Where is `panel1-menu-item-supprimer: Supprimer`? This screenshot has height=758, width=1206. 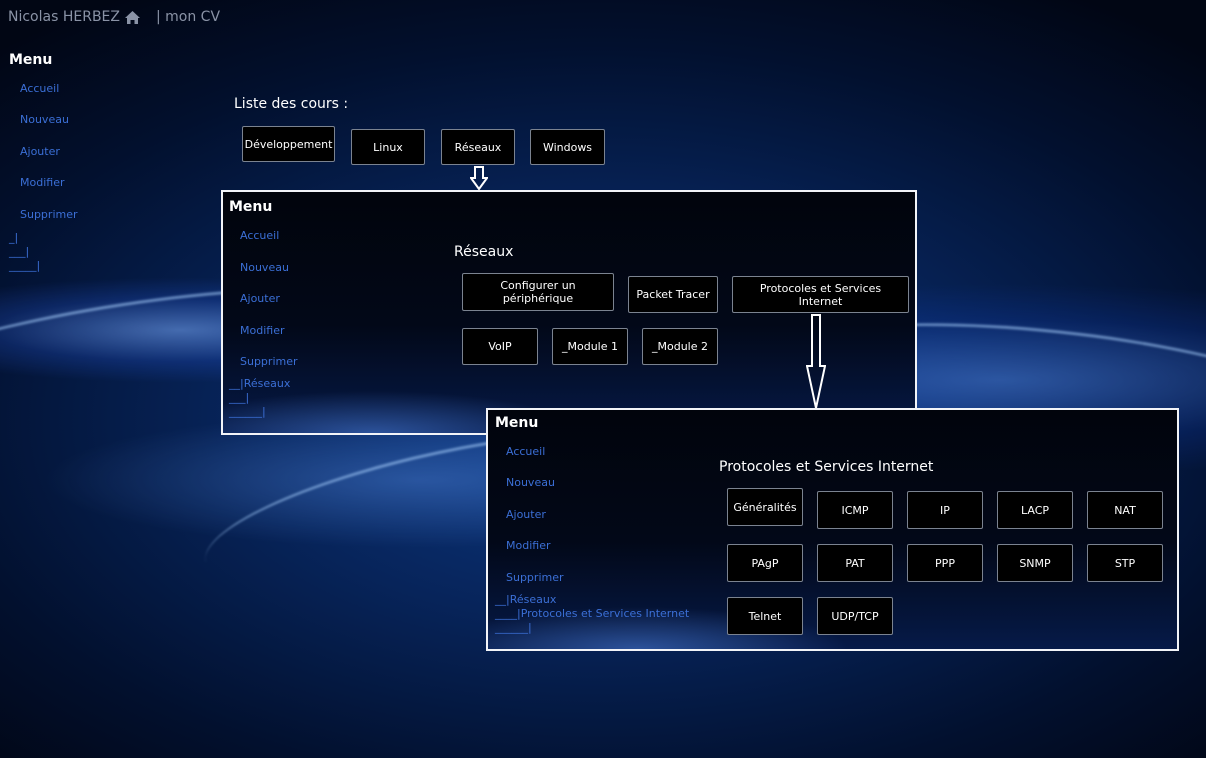
panel1-menu-item-supprimer: Supprimer is located at coordinates (269, 361).